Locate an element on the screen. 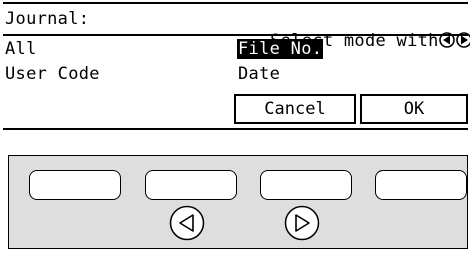 The height and width of the screenshot is (254, 470). option-user-code: User Code is located at coordinates (52, 74).